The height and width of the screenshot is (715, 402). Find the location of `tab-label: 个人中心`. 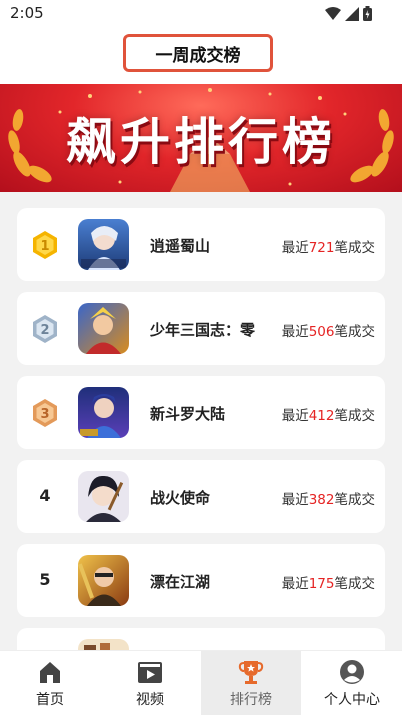

tab-label: 个人中心 is located at coordinates (352, 700).